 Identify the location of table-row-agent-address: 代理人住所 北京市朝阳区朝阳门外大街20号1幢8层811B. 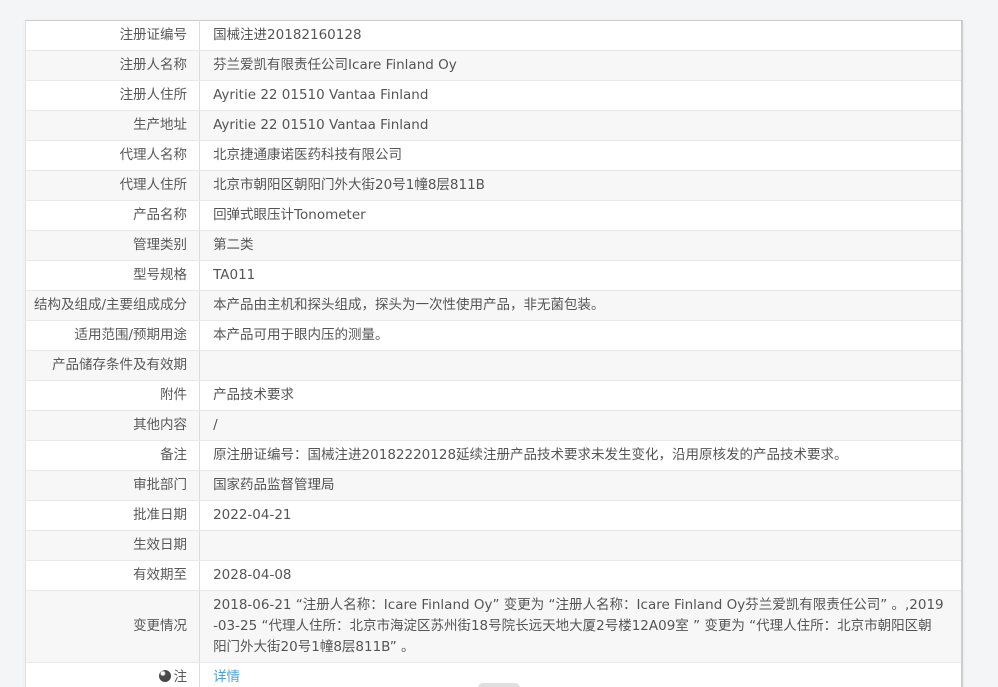
(493, 185).